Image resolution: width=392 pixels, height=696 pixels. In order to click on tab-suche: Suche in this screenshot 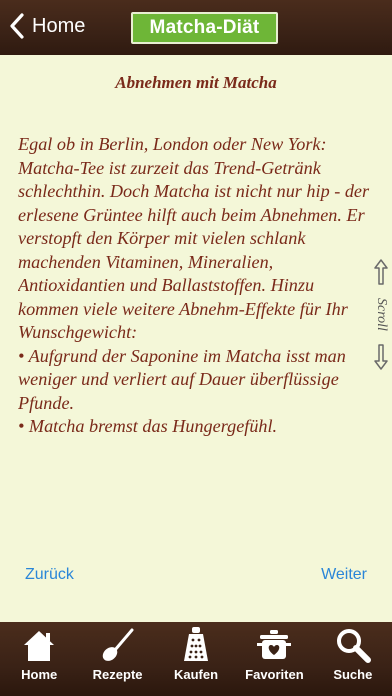, I will do `click(353, 659)`.